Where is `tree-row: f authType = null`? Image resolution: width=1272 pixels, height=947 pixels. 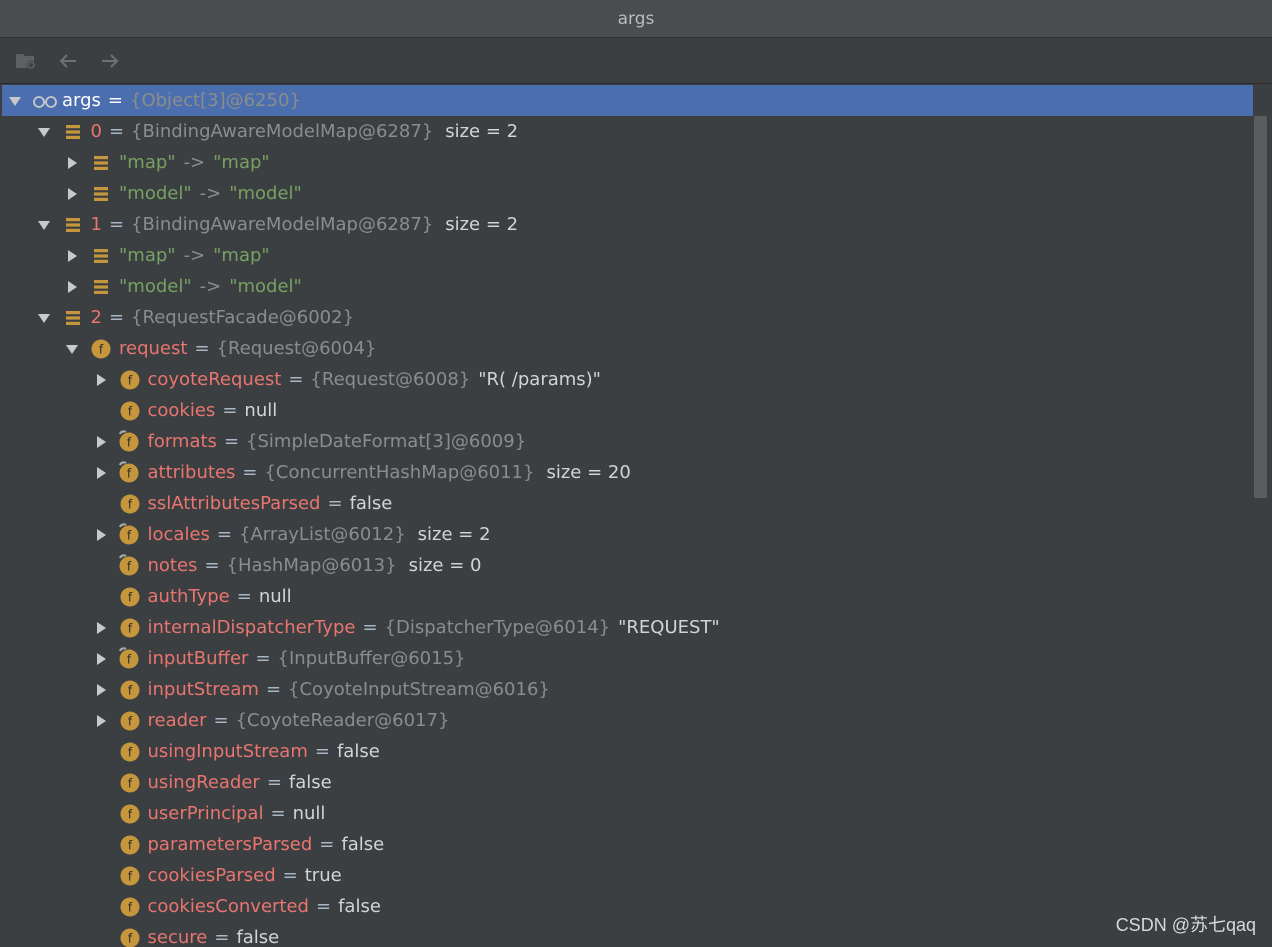
tree-row: f authType = null is located at coordinates (627, 596).